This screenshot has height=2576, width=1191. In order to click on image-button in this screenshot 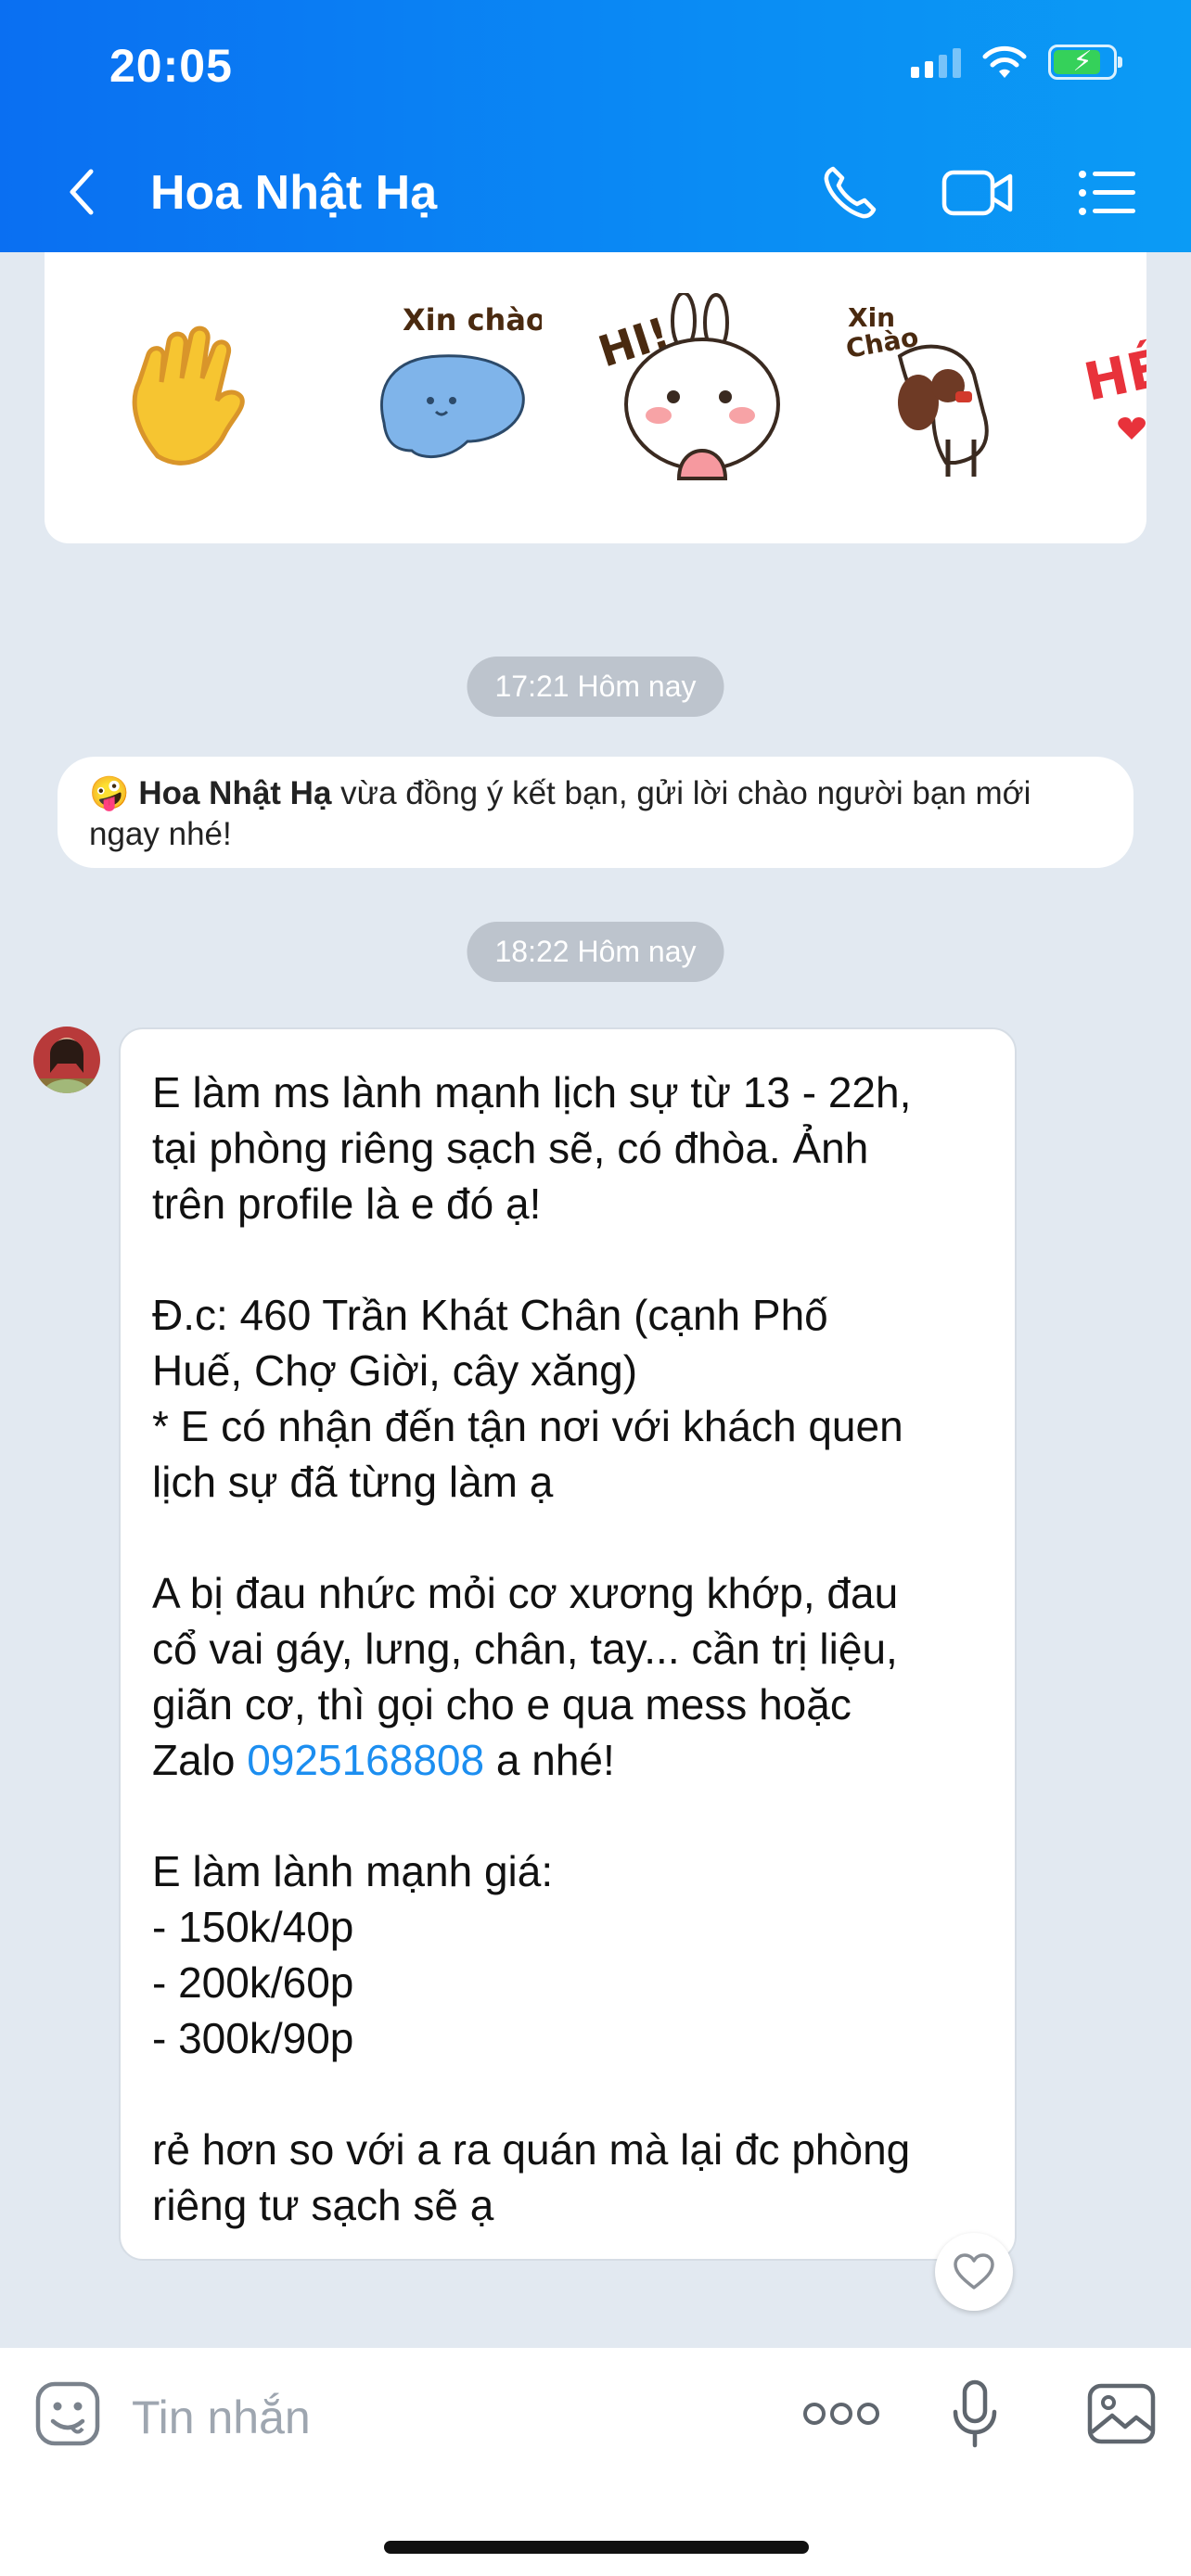, I will do `click(1121, 2413)`.